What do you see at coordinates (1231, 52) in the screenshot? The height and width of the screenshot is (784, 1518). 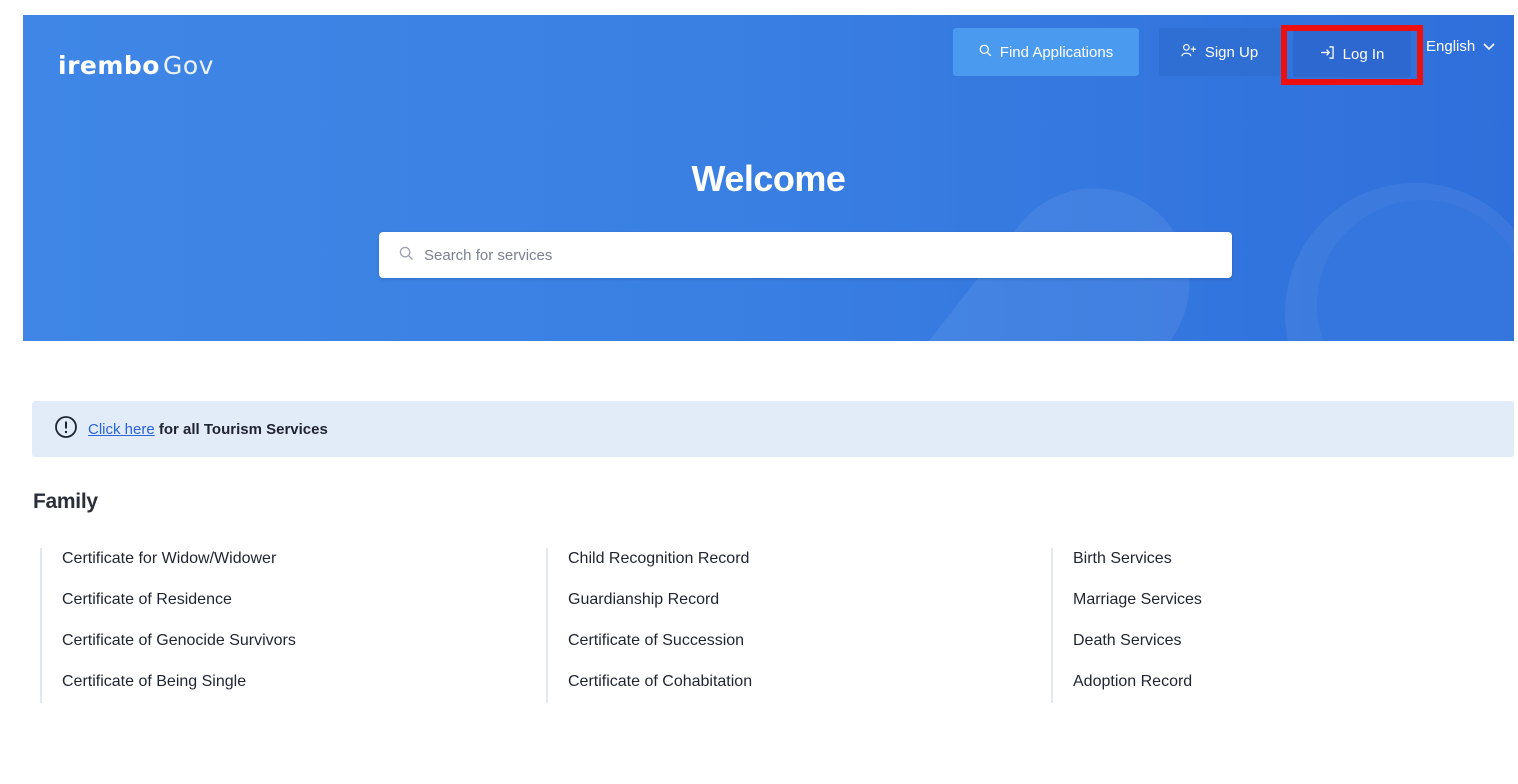 I see `sign-up-label: Sign Up` at bounding box center [1231, 52].